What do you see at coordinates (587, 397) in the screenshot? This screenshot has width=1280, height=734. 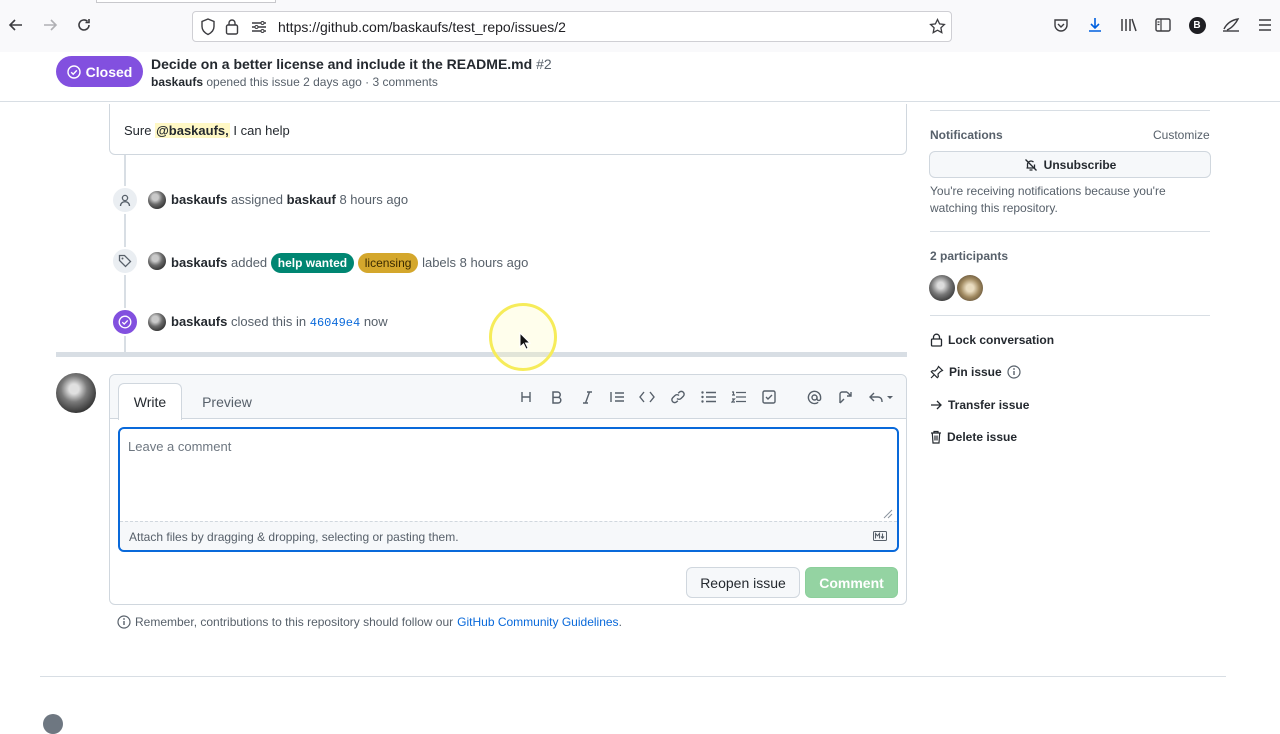 I see `italic-icon` at bounding box center [587, 397].